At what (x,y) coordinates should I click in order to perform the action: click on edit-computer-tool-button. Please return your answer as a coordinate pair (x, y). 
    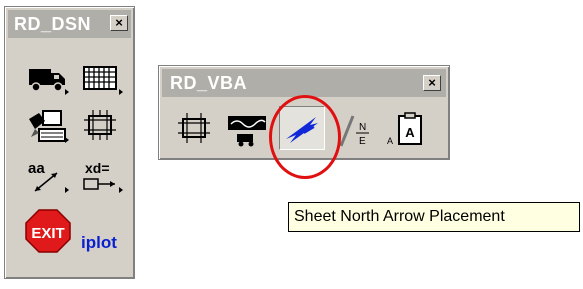
    Looking at the image, I should click on (48, 127).